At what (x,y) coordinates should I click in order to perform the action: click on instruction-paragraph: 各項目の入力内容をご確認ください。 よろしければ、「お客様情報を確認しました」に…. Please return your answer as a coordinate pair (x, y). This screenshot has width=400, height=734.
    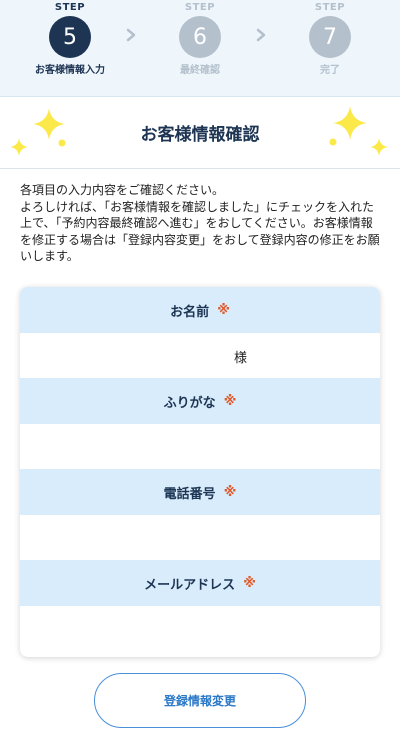
    Looking at the image, I should click on (200, 223).